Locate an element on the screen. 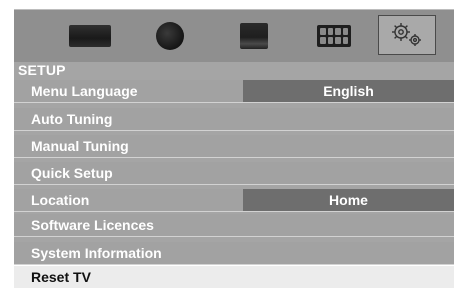 The width and height of the screenshot is (460, 289). menu-item-system-information: System Information is located at coordinates (234, 253).